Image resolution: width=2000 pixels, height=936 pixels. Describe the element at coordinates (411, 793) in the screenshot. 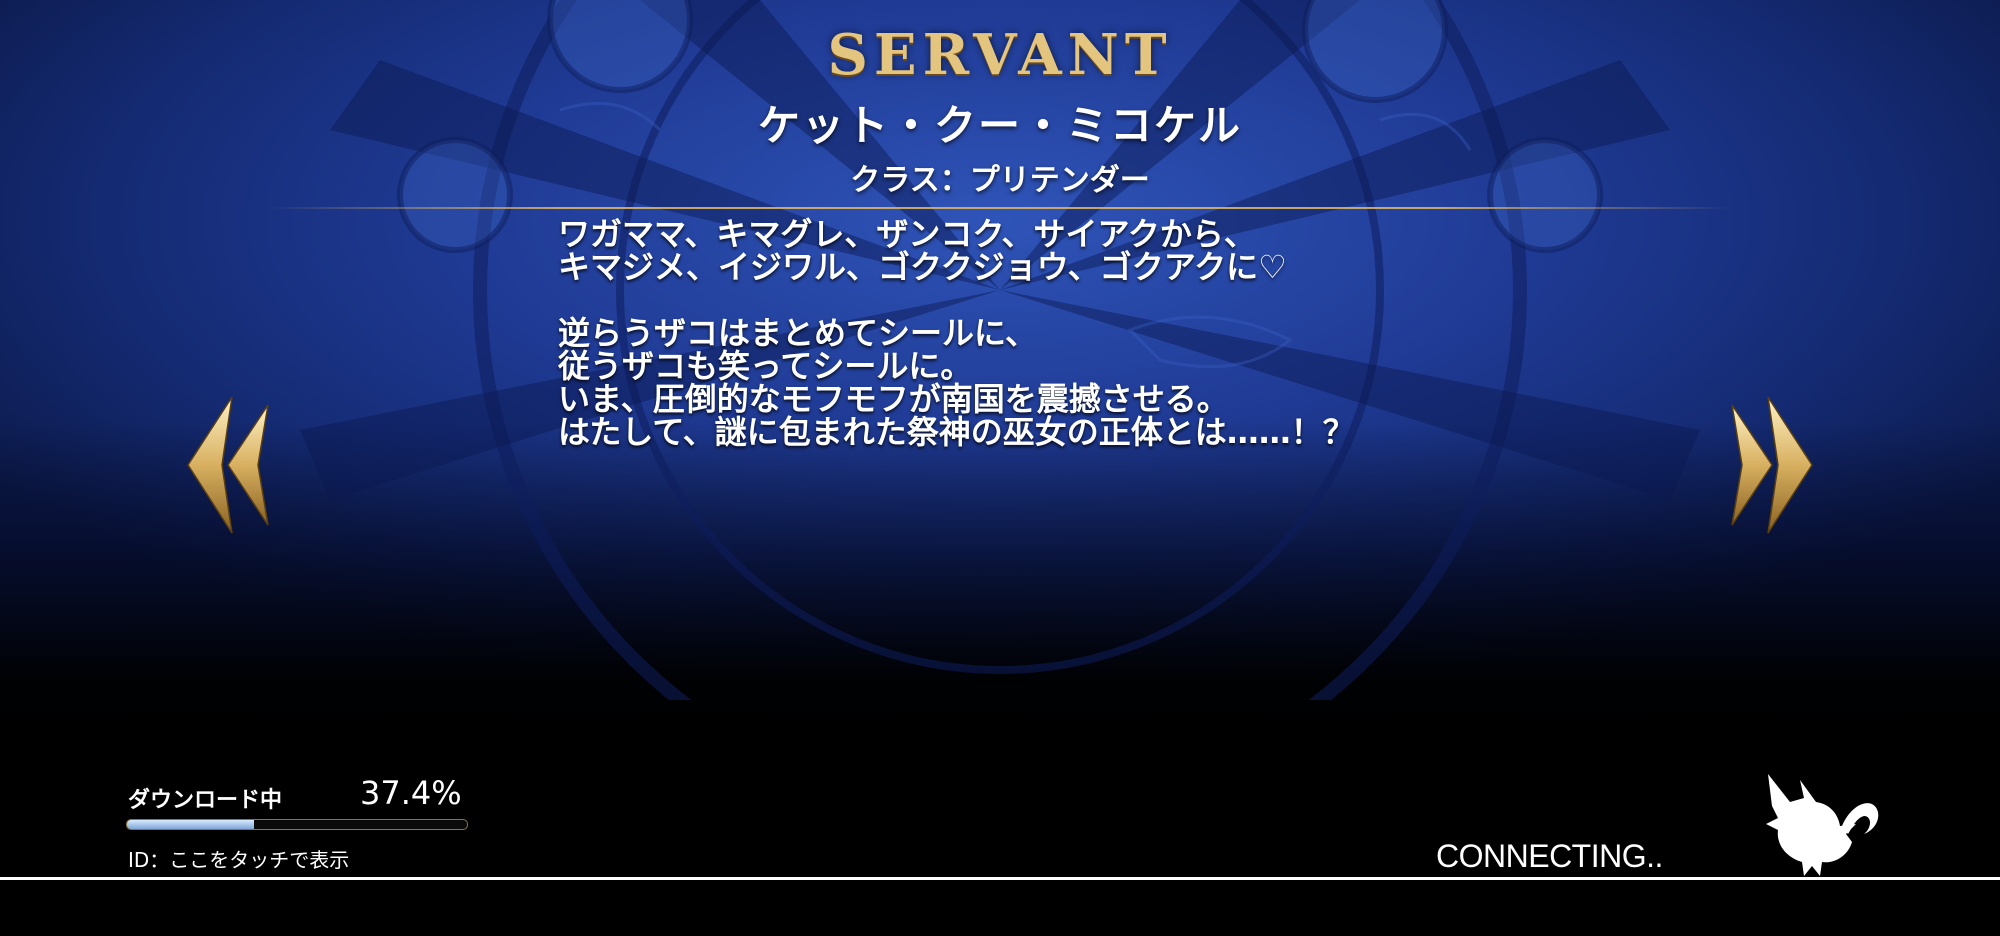

I see `download-percentage: 37.4%` at that location.